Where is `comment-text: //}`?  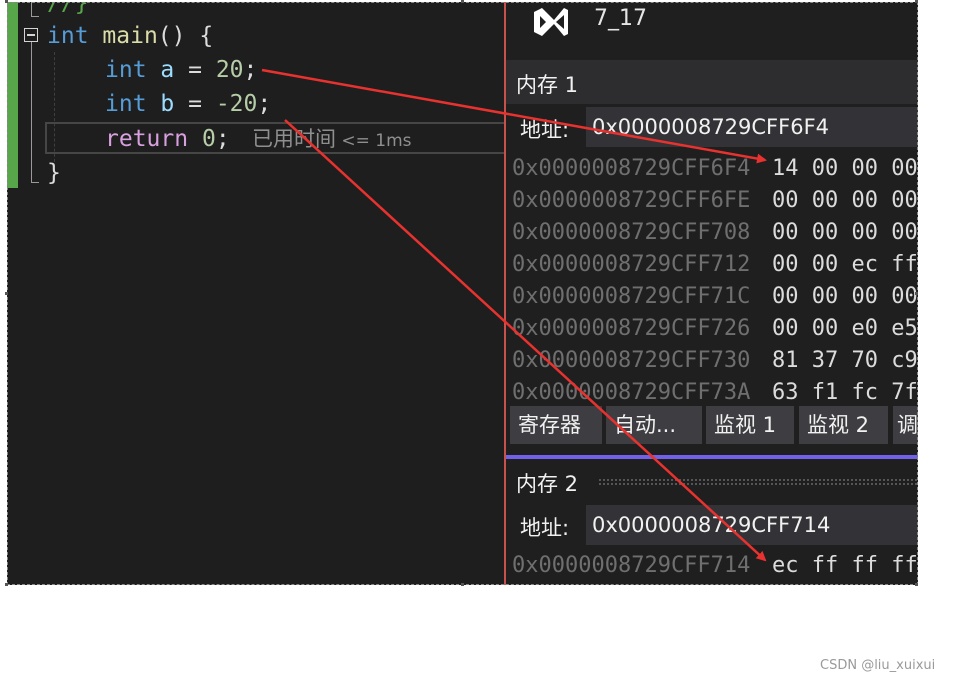 comment-text: //} is located at coordinates (68, 9).